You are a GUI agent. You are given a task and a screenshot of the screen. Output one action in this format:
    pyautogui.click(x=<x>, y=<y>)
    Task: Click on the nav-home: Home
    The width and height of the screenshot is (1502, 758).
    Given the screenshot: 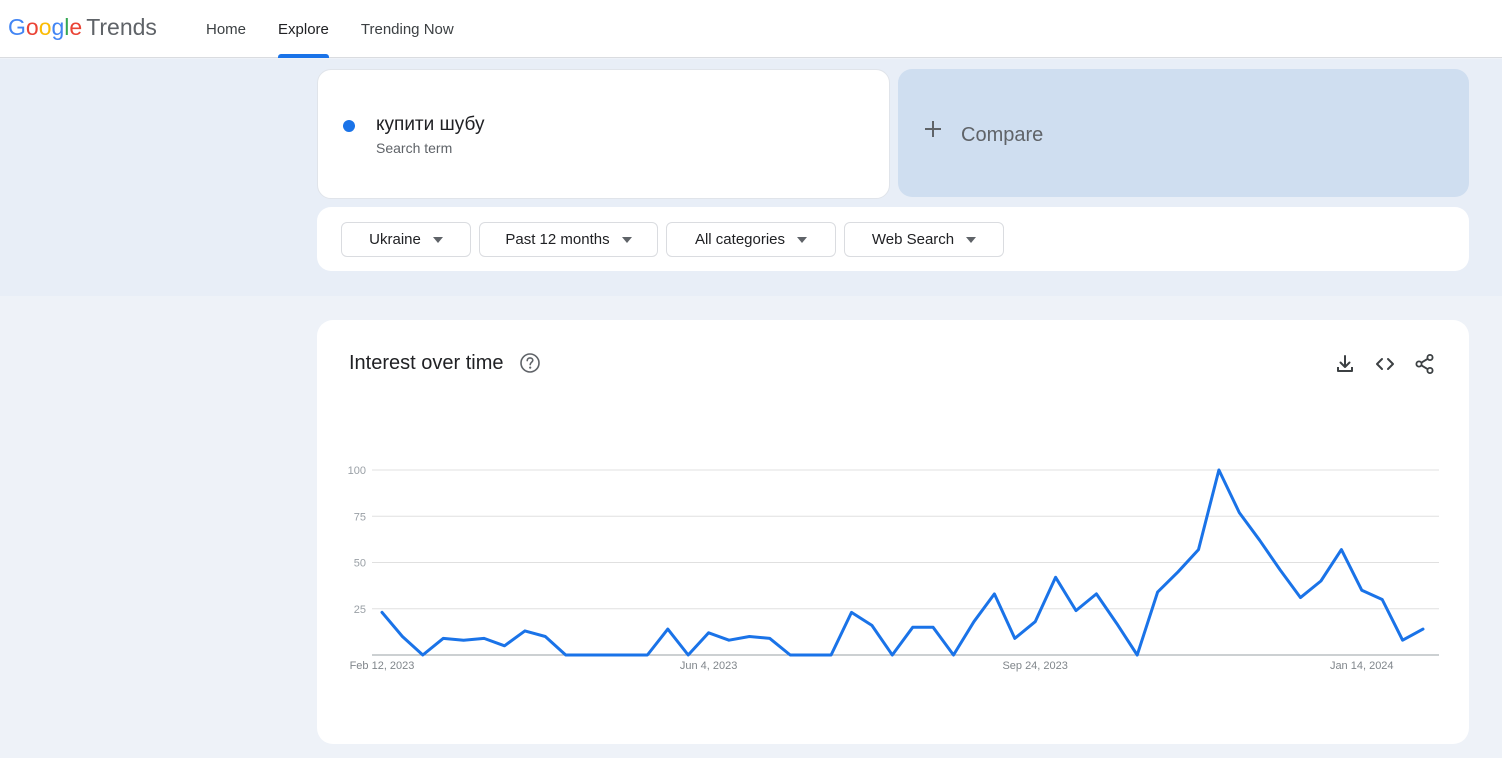 What is the action you would take?
    pyautogui.click(x=226, y=29)
    